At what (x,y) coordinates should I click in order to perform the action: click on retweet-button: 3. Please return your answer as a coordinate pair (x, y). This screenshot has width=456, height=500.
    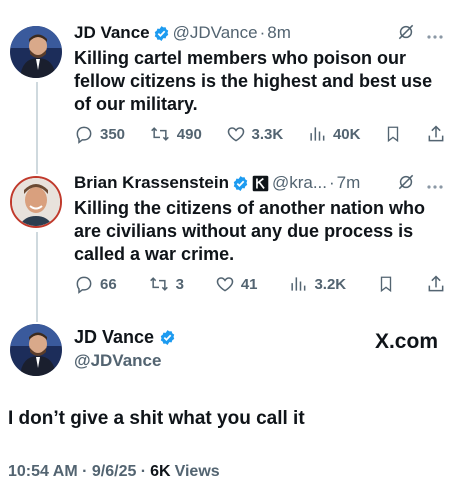
    Looking at the image, I should click on (166, 284).